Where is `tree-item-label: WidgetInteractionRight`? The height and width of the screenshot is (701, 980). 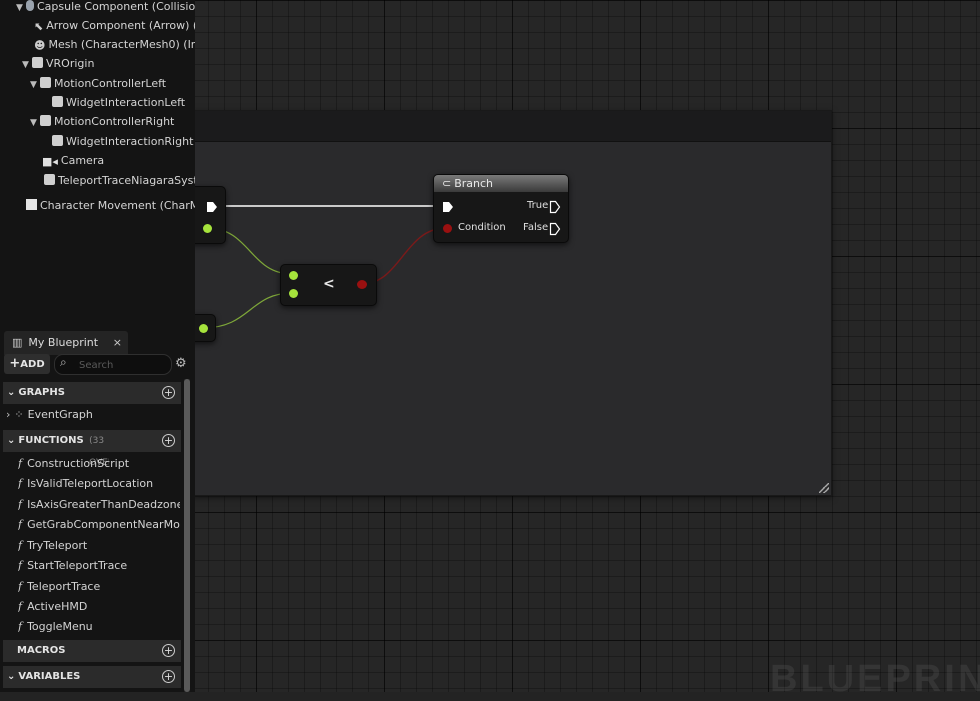
tree-item-label: WidgetInteractionRight is located at coordinates (130, 141).